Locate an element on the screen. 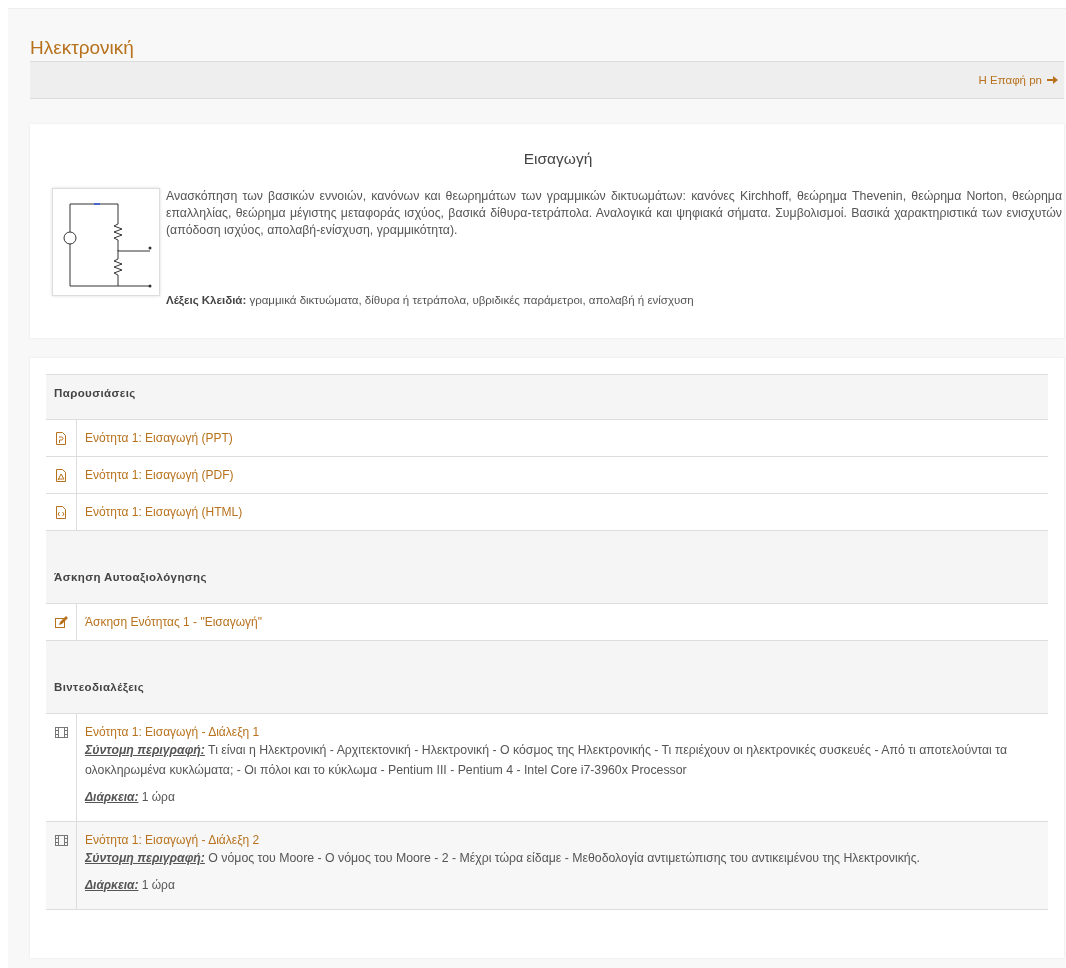 Image resolution: width=1066 pixels, height=968 pixels. edit-icon is located at coordinates (61, 622).